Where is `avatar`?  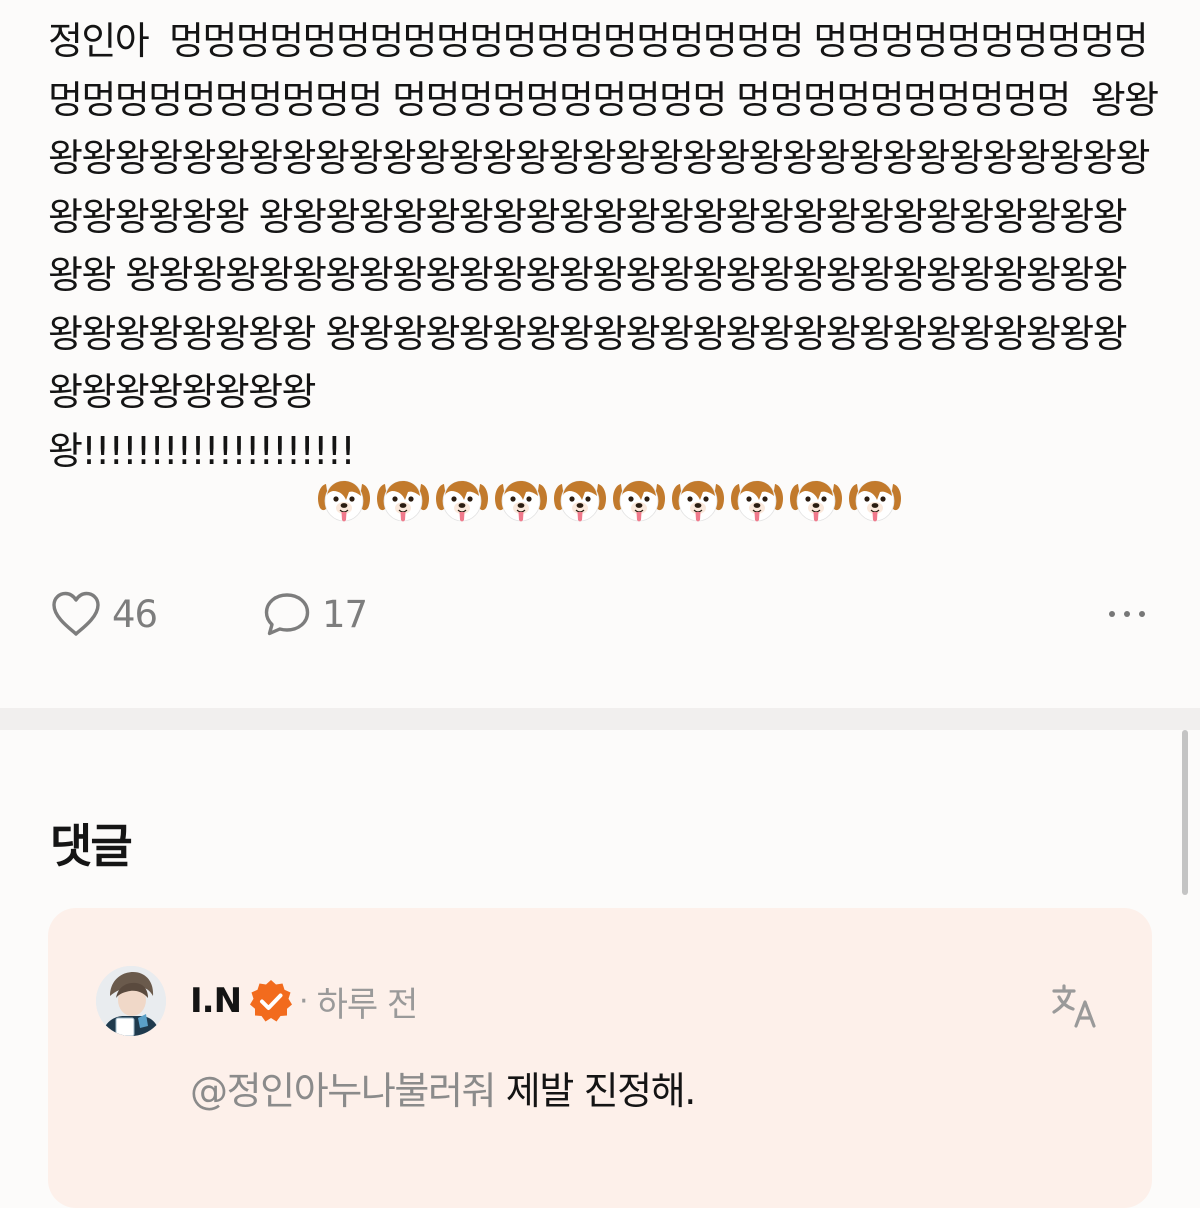
avatar is located at coordinates (131, 1001).